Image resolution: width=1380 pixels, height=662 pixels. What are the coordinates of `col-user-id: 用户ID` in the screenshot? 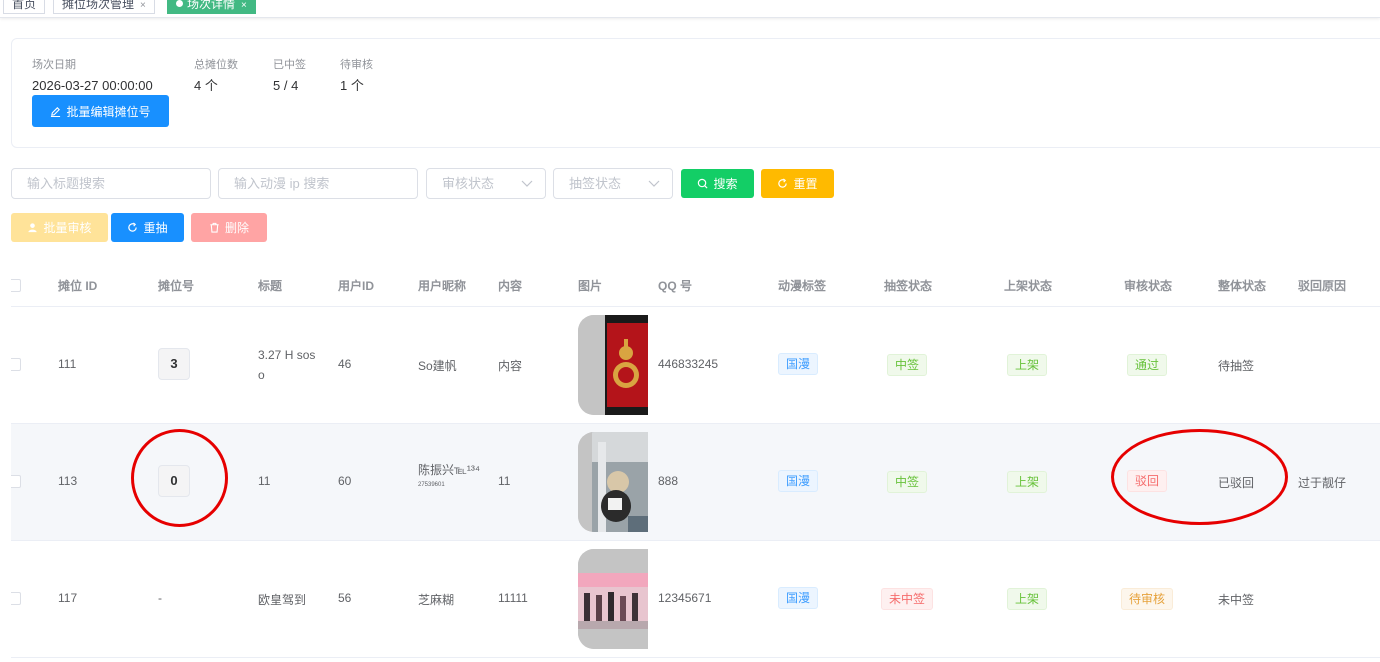 It's located at (356, 286).